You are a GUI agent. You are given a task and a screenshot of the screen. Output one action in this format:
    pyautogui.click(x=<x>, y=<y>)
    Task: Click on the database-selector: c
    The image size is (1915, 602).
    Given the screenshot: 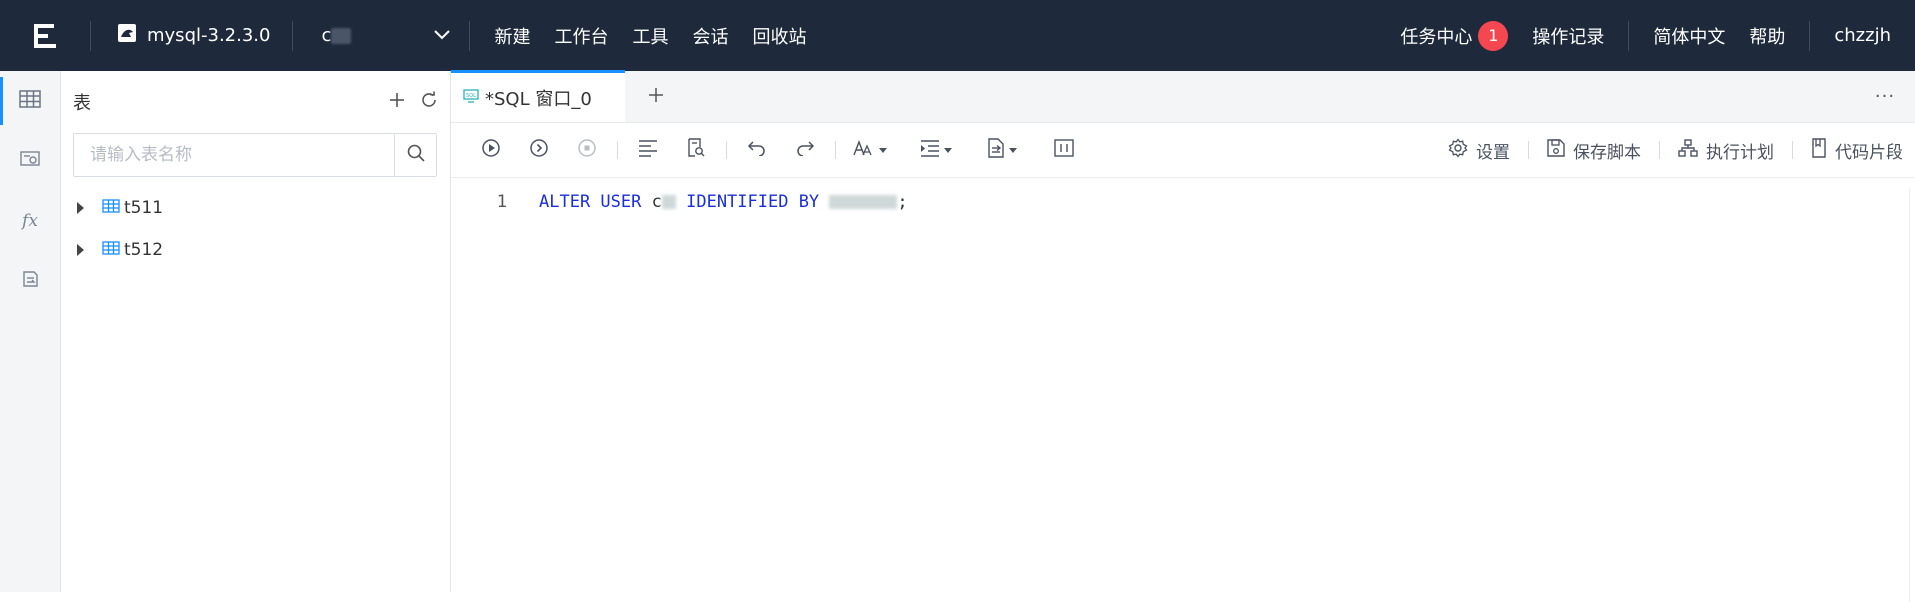 What is the action you would take?
    pyautogui.click(x=381, y=35)
    